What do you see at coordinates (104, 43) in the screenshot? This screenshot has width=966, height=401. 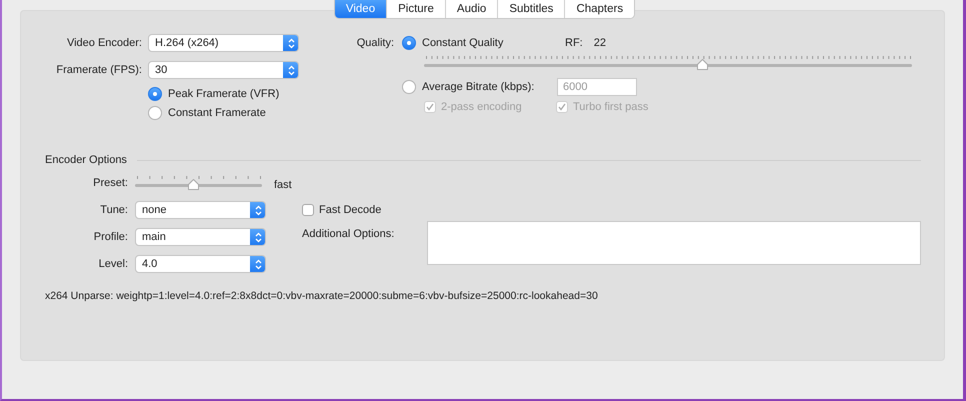 I see `field-label: Video Encoder:` at bounding box center [104, 43].